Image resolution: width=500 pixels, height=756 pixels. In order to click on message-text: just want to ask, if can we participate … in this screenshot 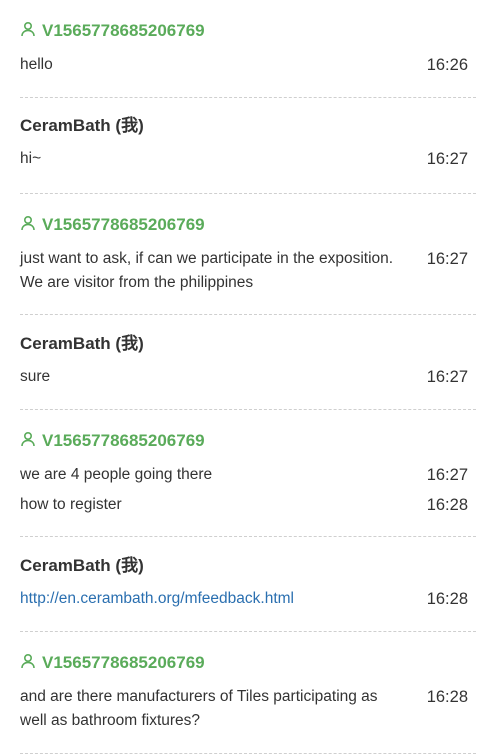, I will do `click(207, 270)`.